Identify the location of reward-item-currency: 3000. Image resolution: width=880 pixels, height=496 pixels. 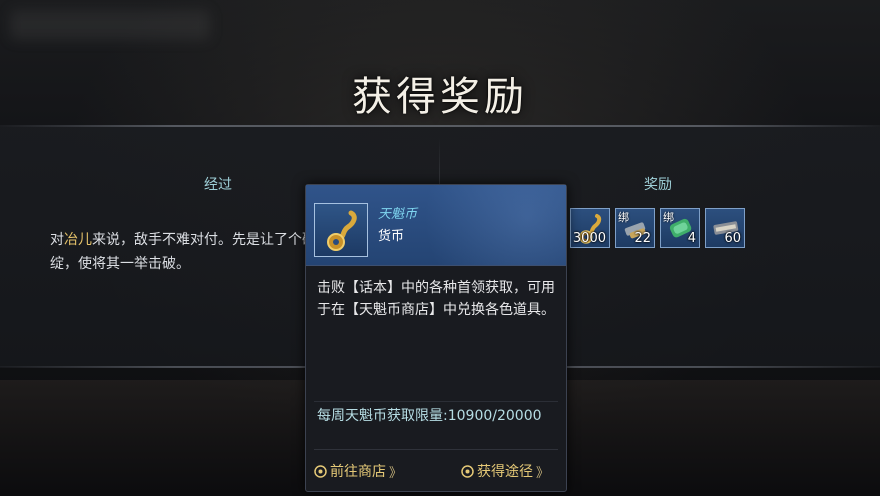
(590, 228).